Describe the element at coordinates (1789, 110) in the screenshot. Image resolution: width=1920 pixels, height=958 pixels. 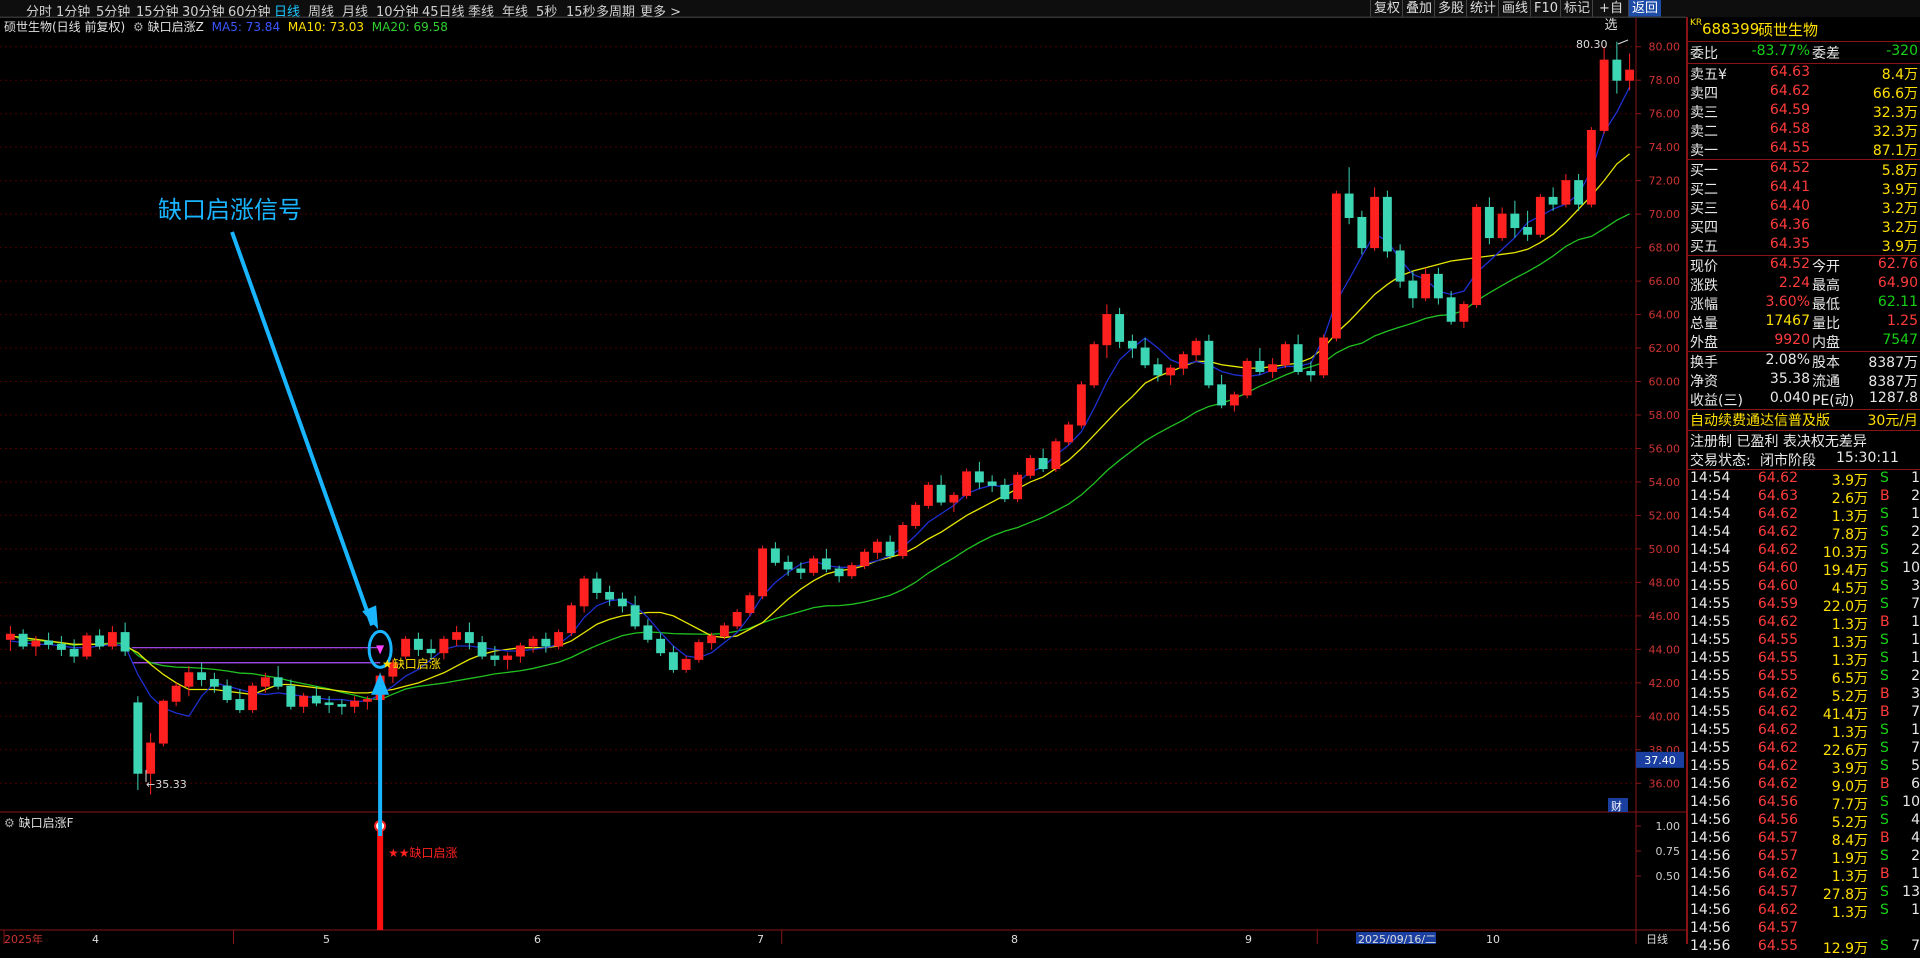
I see `ask-price: 64.59` at that location.